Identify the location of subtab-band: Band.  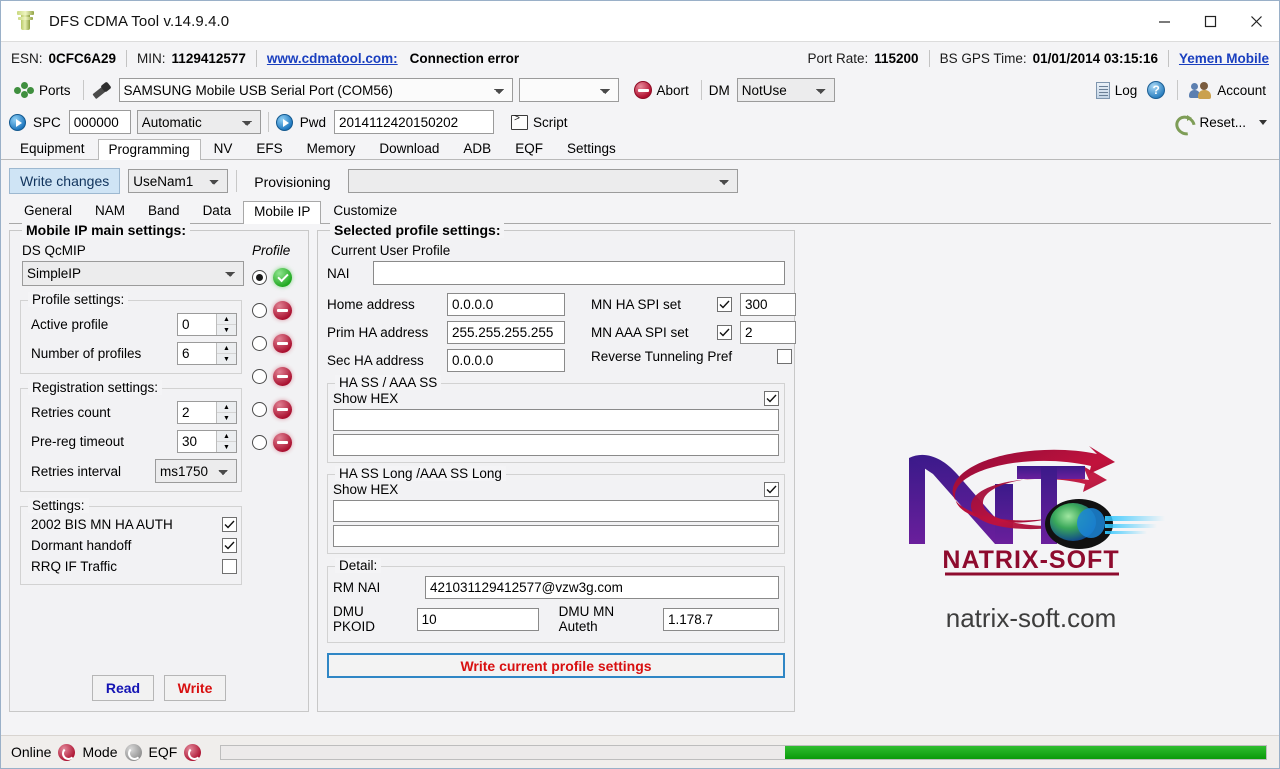
(164, 211).